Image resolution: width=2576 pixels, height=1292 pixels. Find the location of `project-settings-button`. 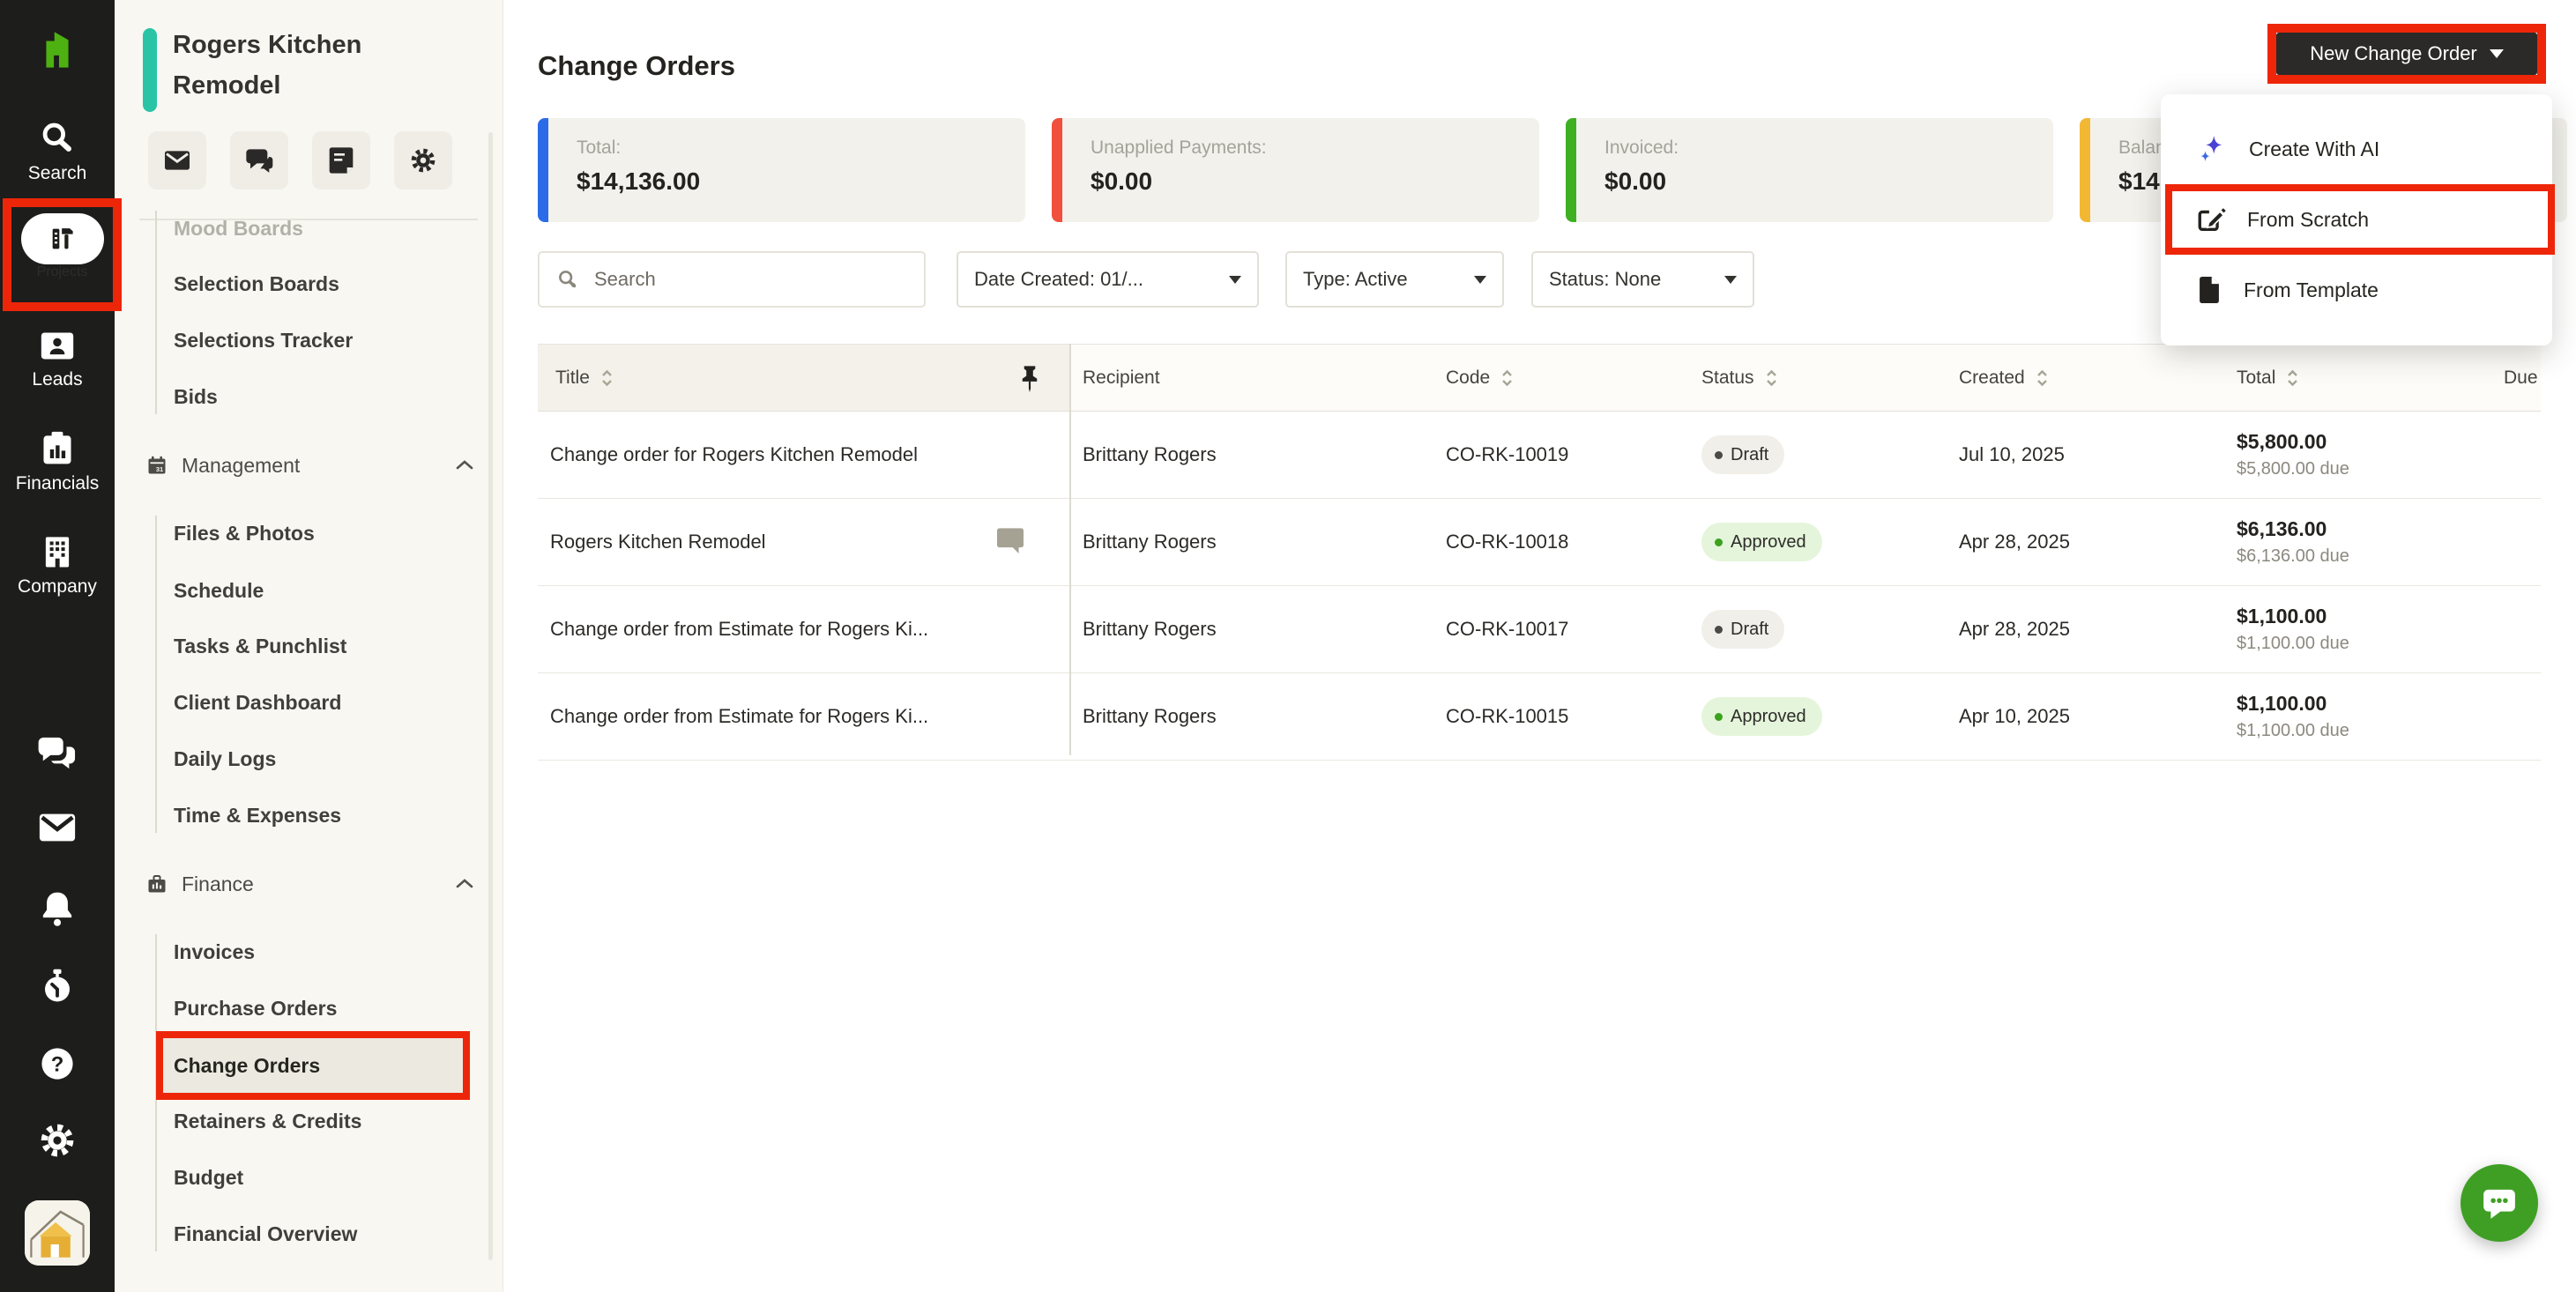

project-settings-button is located at coordinates (423, 160).